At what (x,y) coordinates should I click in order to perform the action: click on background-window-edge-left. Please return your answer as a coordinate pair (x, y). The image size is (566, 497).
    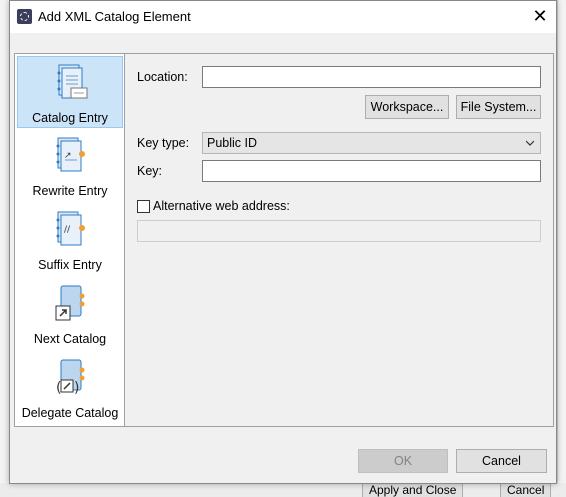
    Looking at the image, I should click on (4, 248).